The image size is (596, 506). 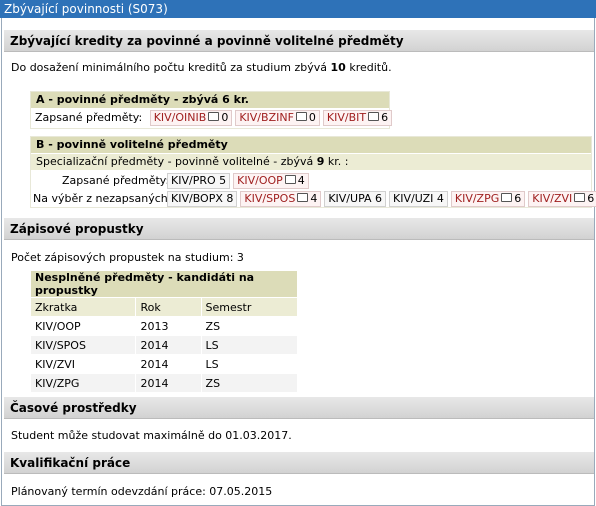 I want to click on course-chip: KIV/BIT 6, so click(x=357, y=118).